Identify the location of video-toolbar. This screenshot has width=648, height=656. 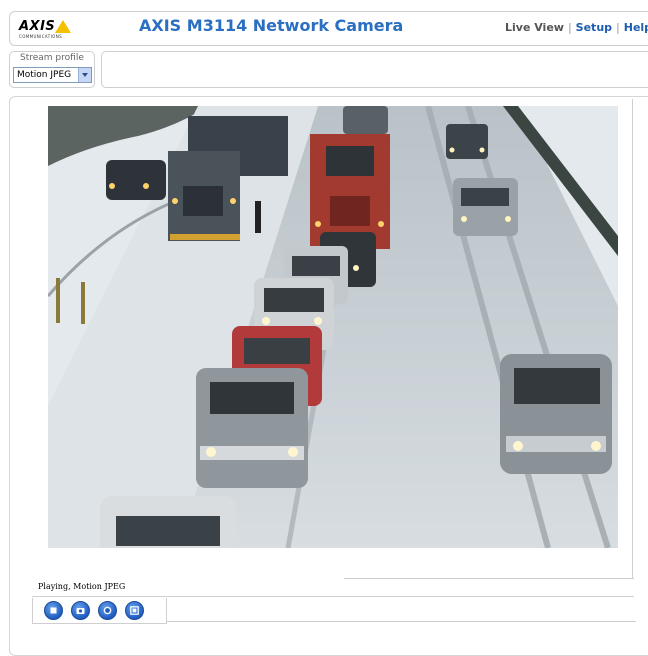
(374, 69).